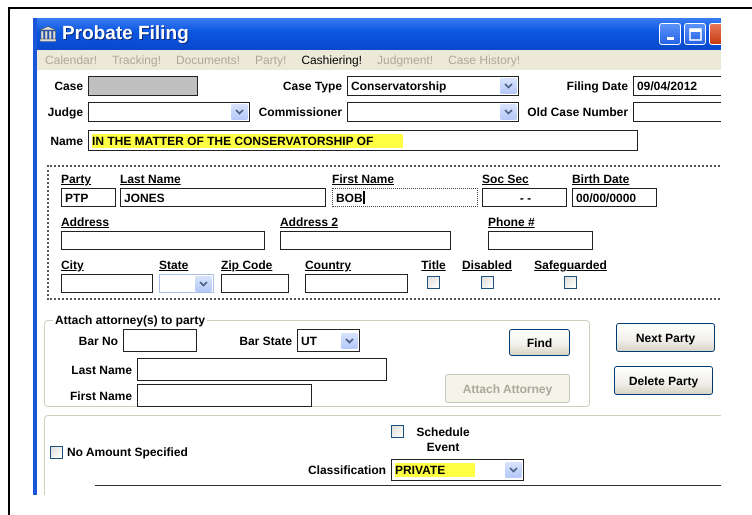 The height and width of the screenshot is (515, 752). Describe the element at coordinates (487, 265) in the screenshot. I see `column-label: Disabled` at that location.